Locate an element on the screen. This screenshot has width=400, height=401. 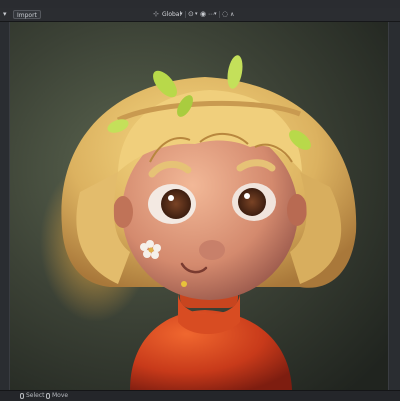
right-gutter is located at coordinates (394, 206).